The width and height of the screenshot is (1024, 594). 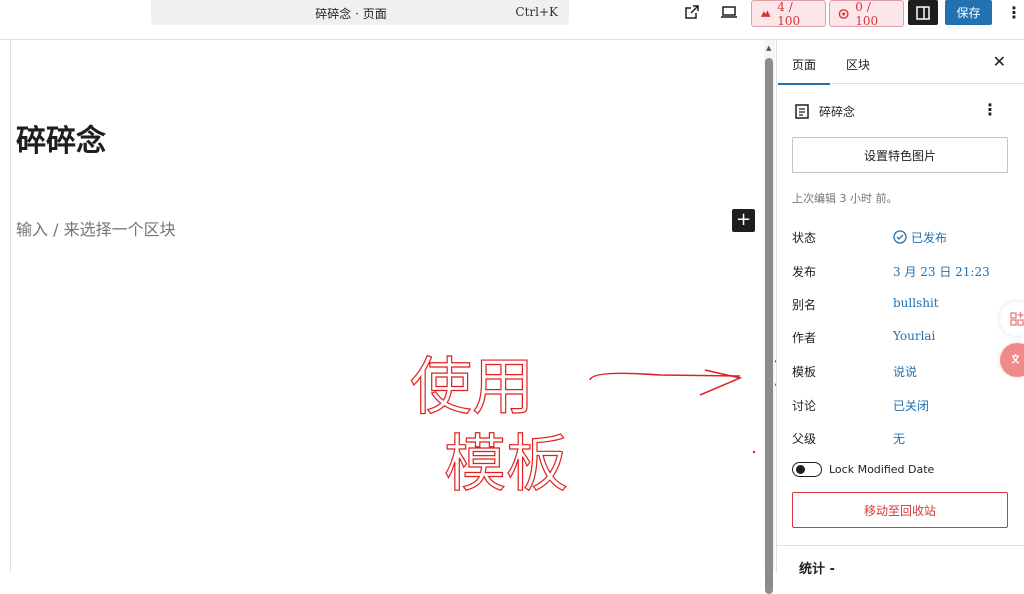 I want to click on ai-counter-pill-2: 0 / 100, so click(x=866, y=14).